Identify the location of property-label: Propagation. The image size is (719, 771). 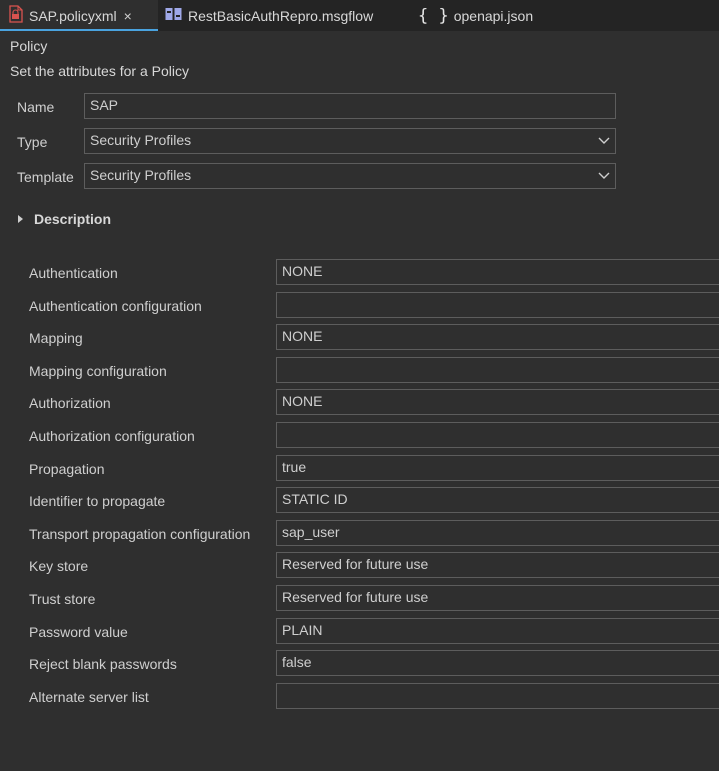
(67, 468).